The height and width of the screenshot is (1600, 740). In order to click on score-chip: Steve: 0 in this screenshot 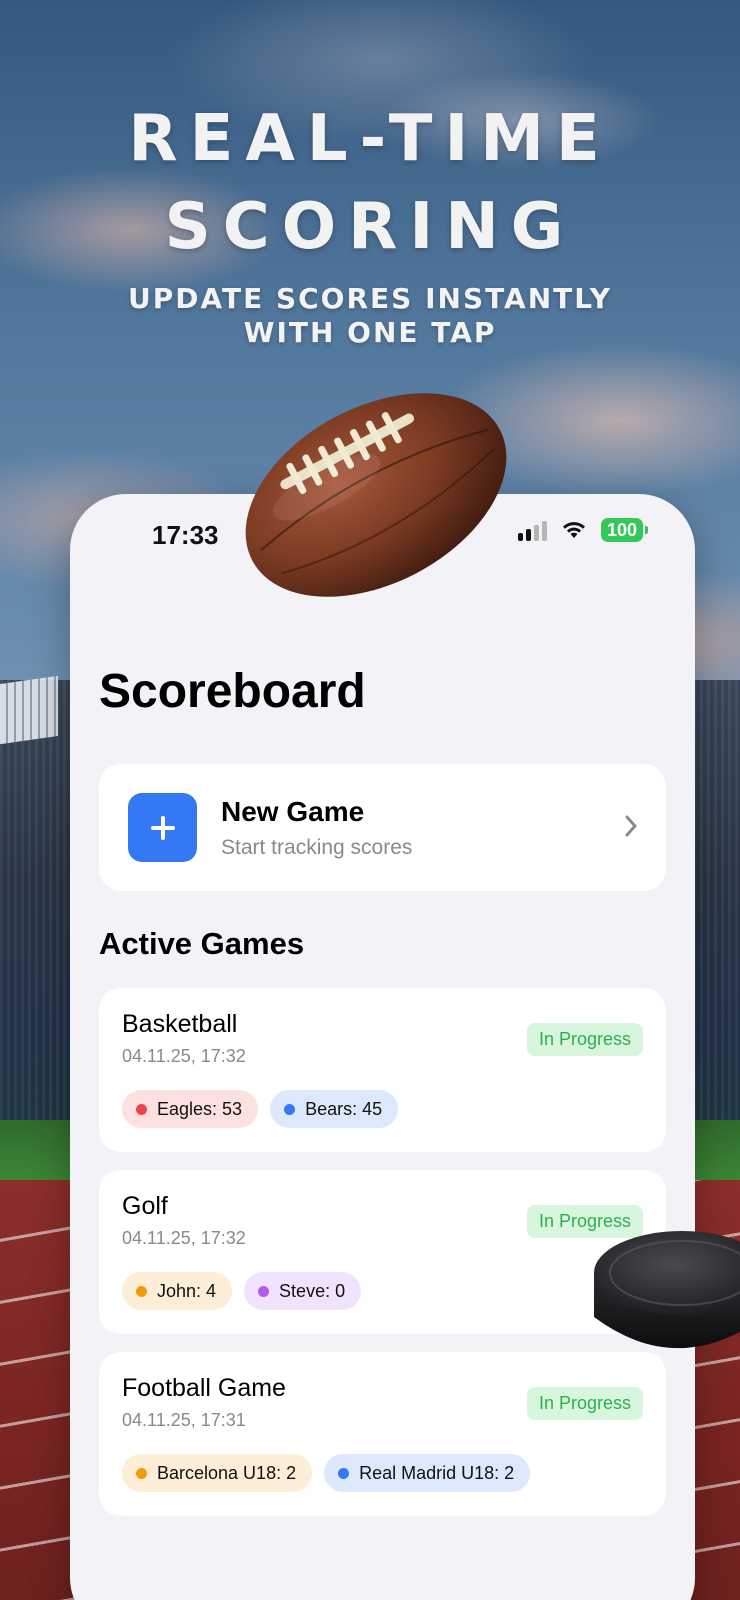, I will do `click(303, 1291)`.